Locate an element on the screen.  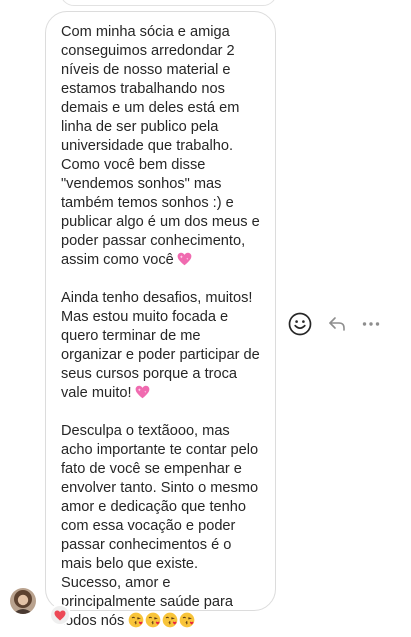
message-actions is located at coordinates (343, 324).